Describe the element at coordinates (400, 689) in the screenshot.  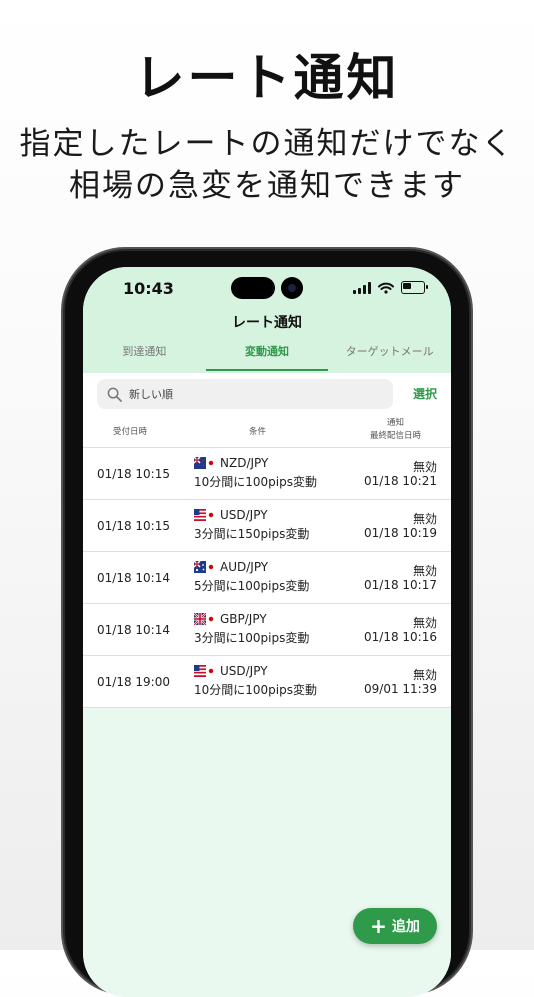
I see `last-sent-time: 09/01 11:39` at that location.